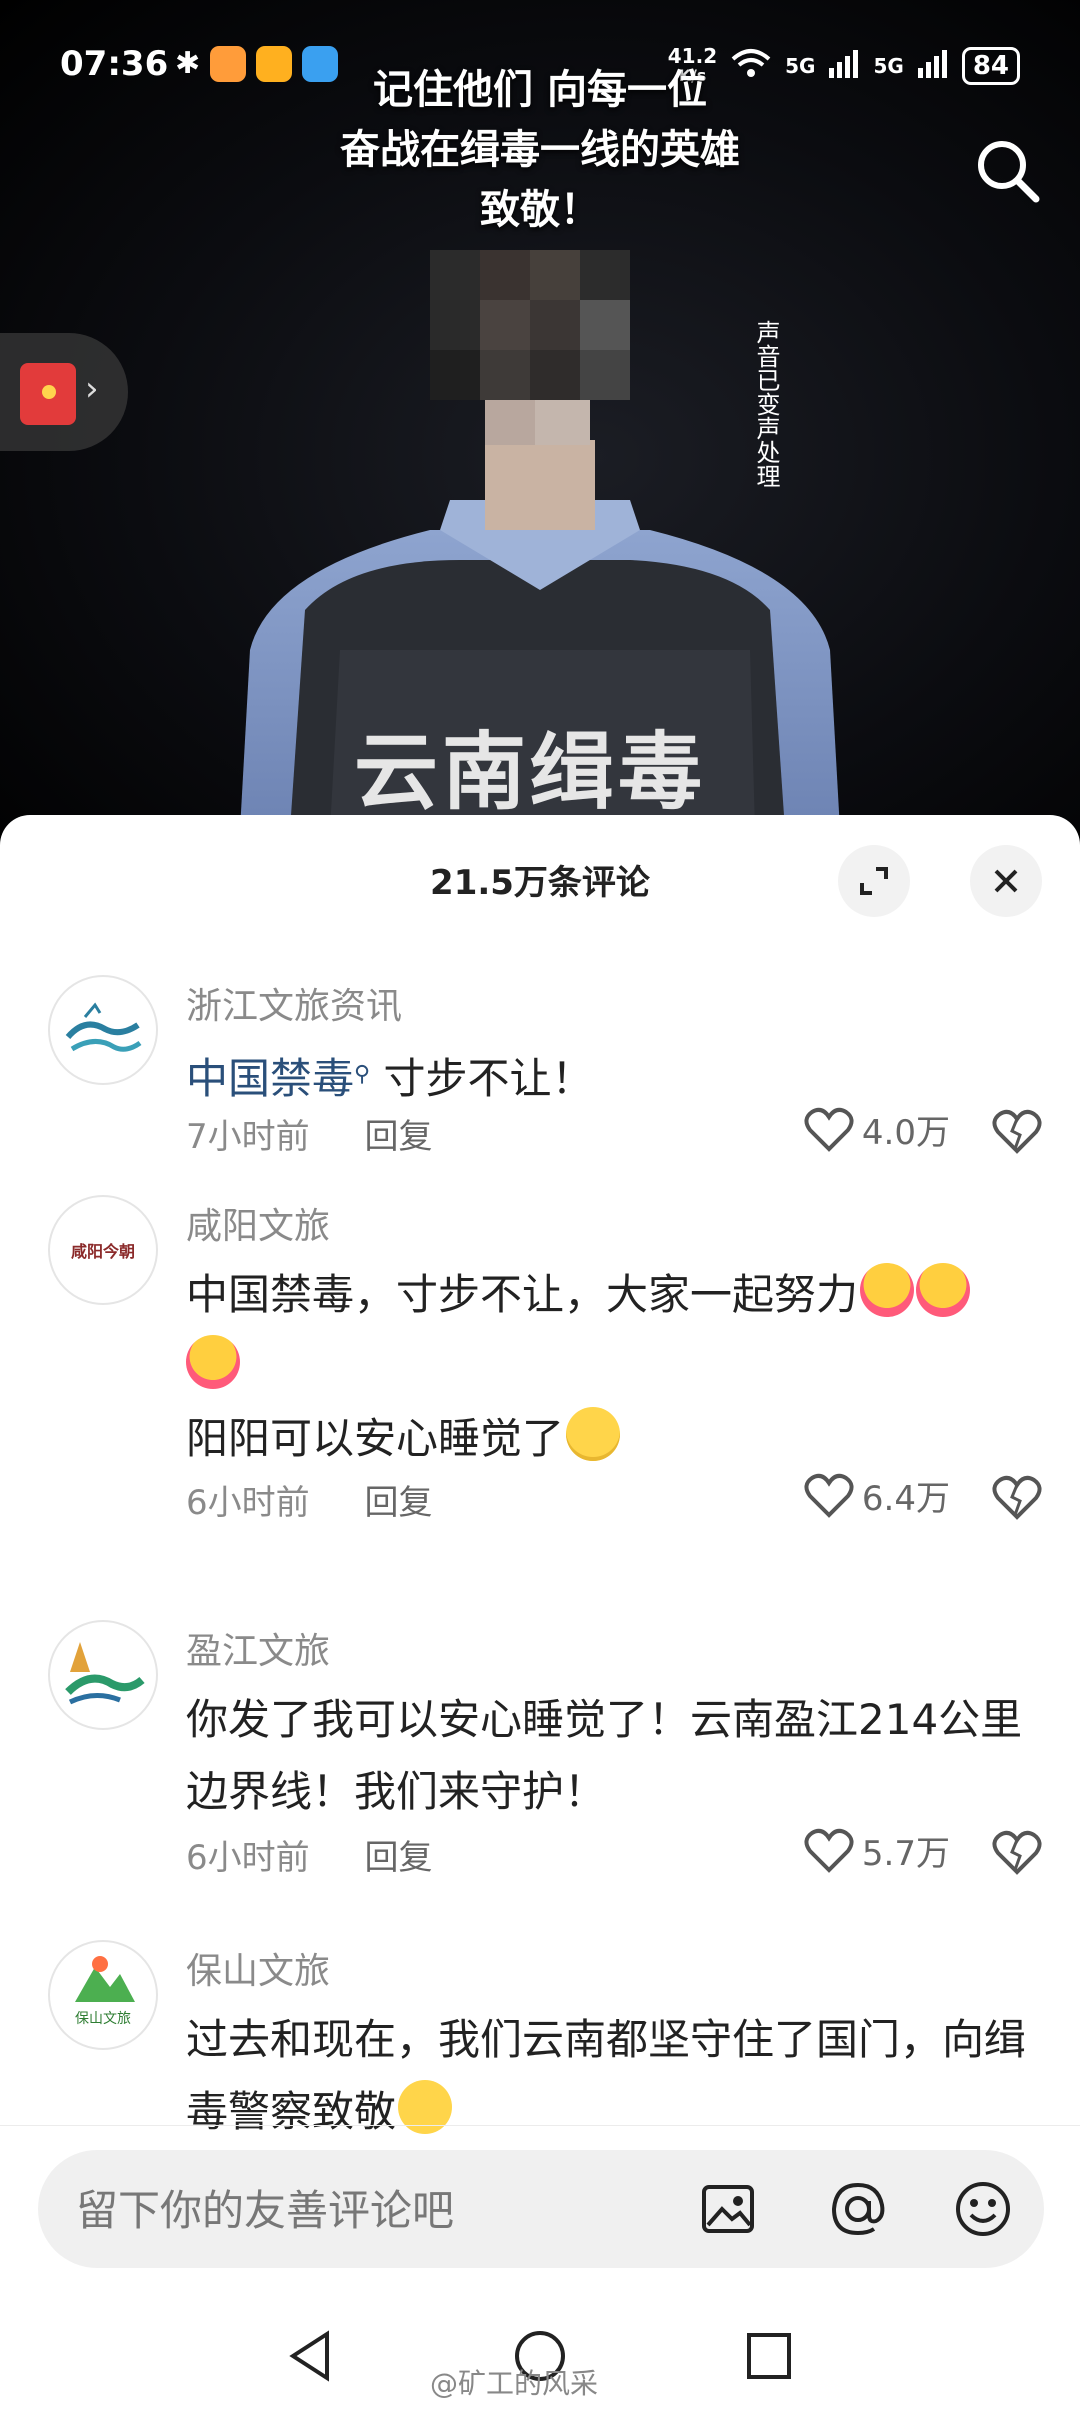 The width and height of the screenshot is (1080, 2414). What do you see at coordinates (540, 883) in the screenshot?
I see `comment-count-title: 21.5万条评论` at bounding box center [540, 883].